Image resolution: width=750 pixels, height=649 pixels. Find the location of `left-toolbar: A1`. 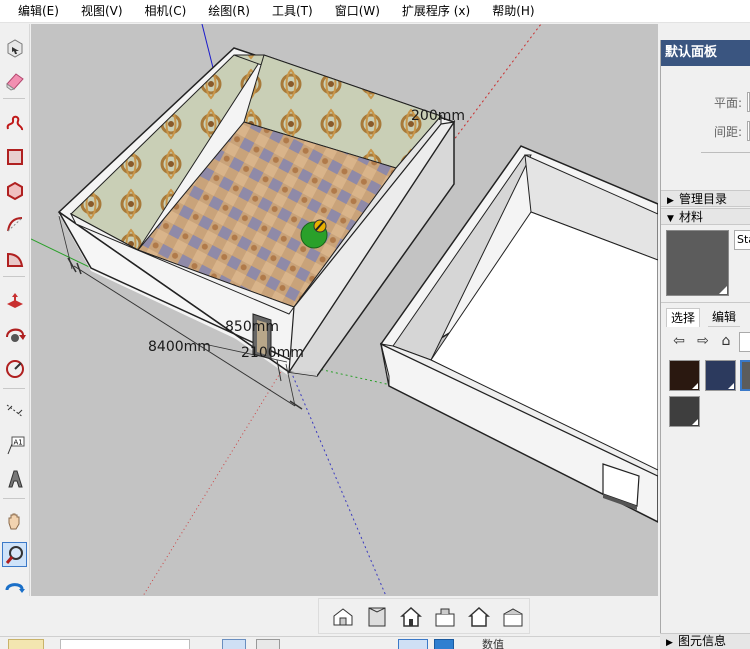

left-toolbar: A1 is located at coordinates (15, 310).